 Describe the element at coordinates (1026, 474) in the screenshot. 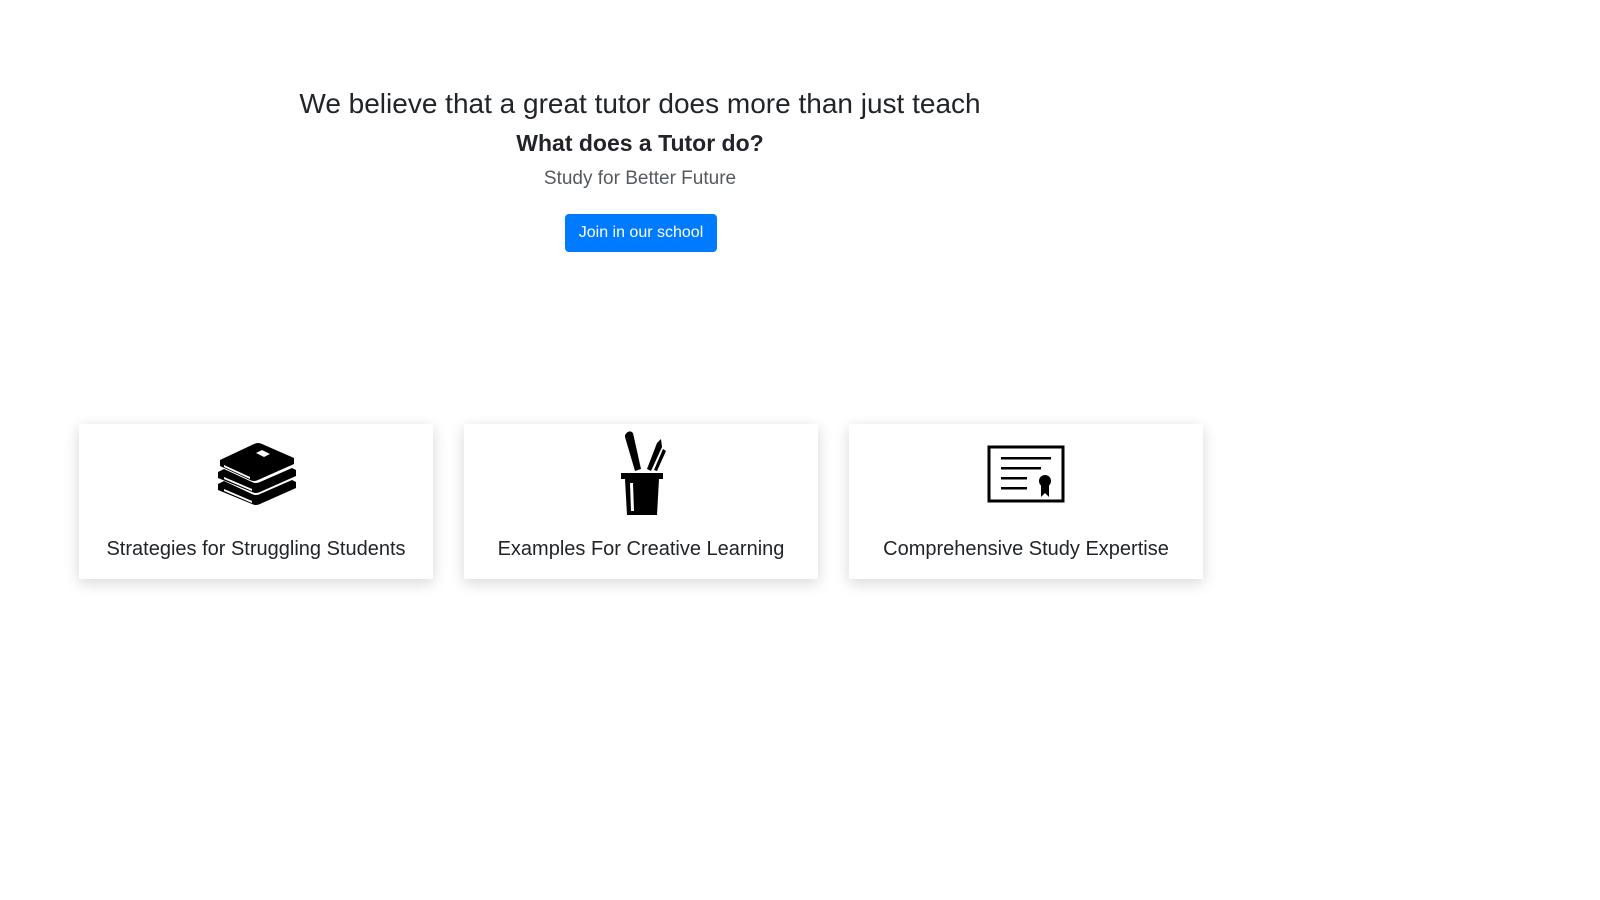

I see `certificate-icon` at that location.